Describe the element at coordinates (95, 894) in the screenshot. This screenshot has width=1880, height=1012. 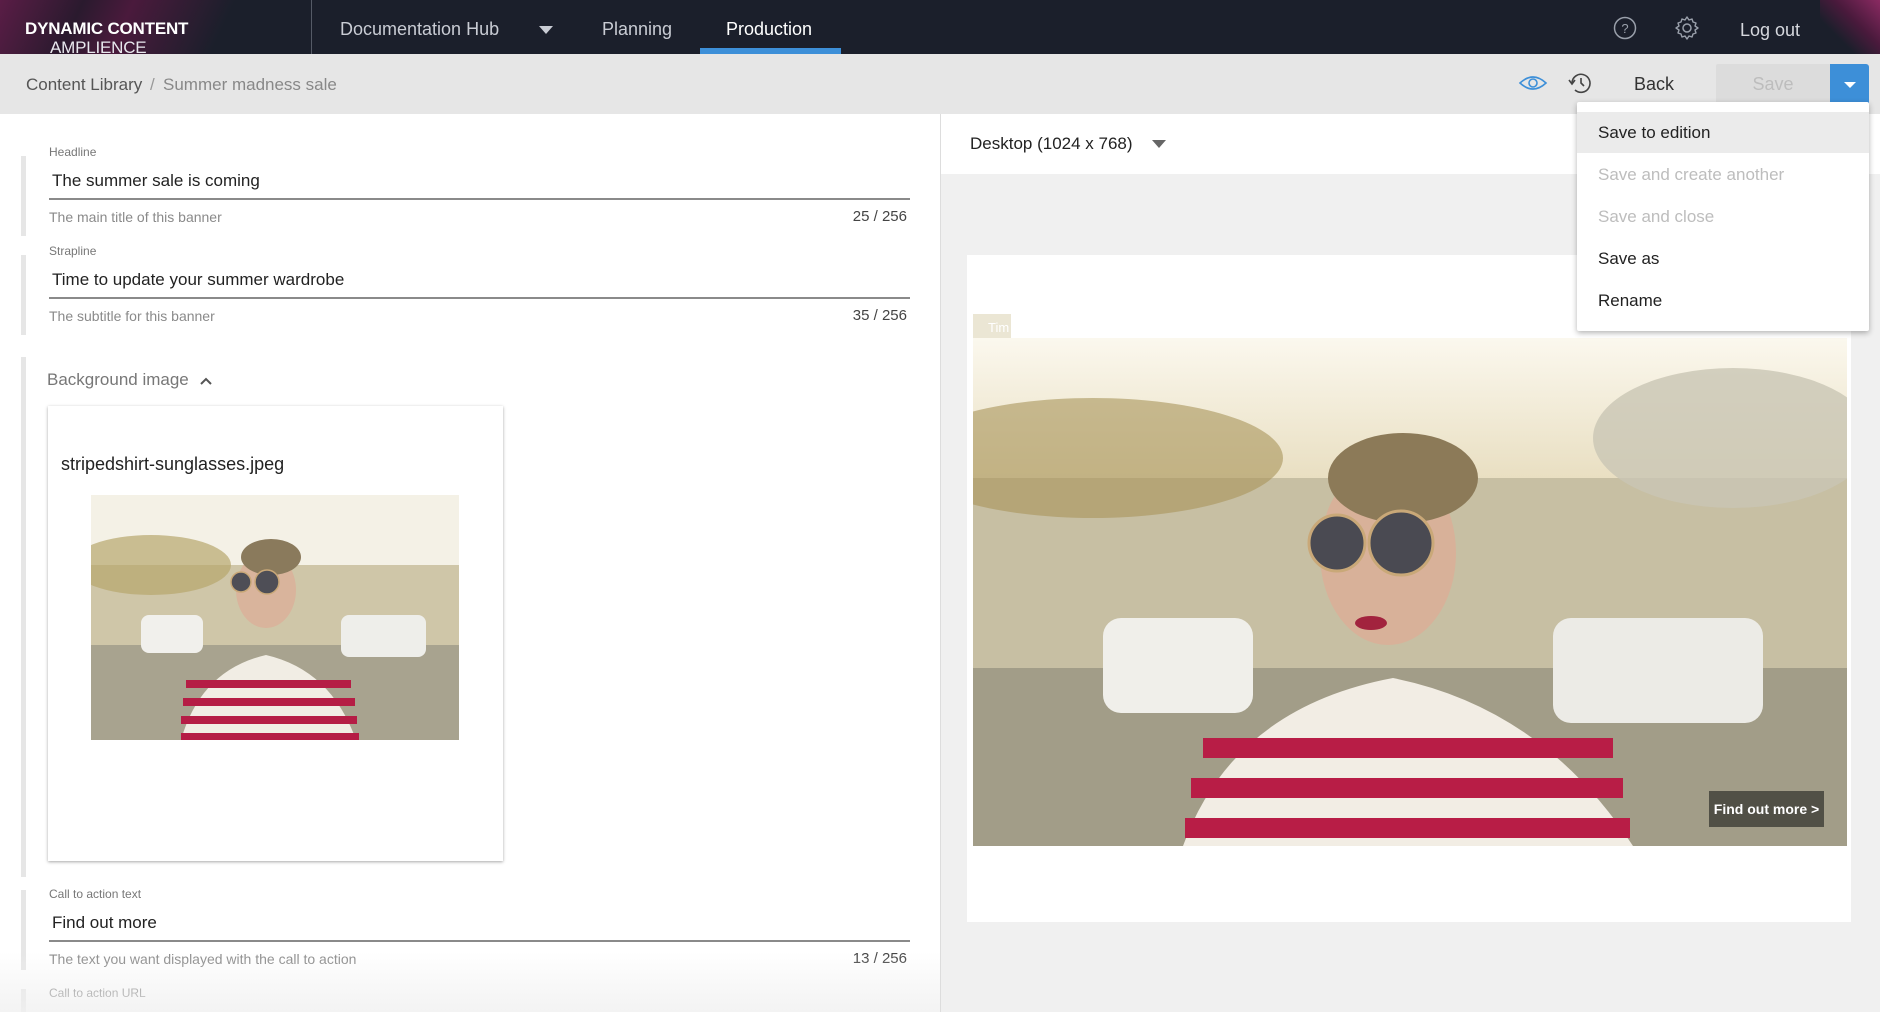
I see `cta-text-label: Call to action text` at that location.